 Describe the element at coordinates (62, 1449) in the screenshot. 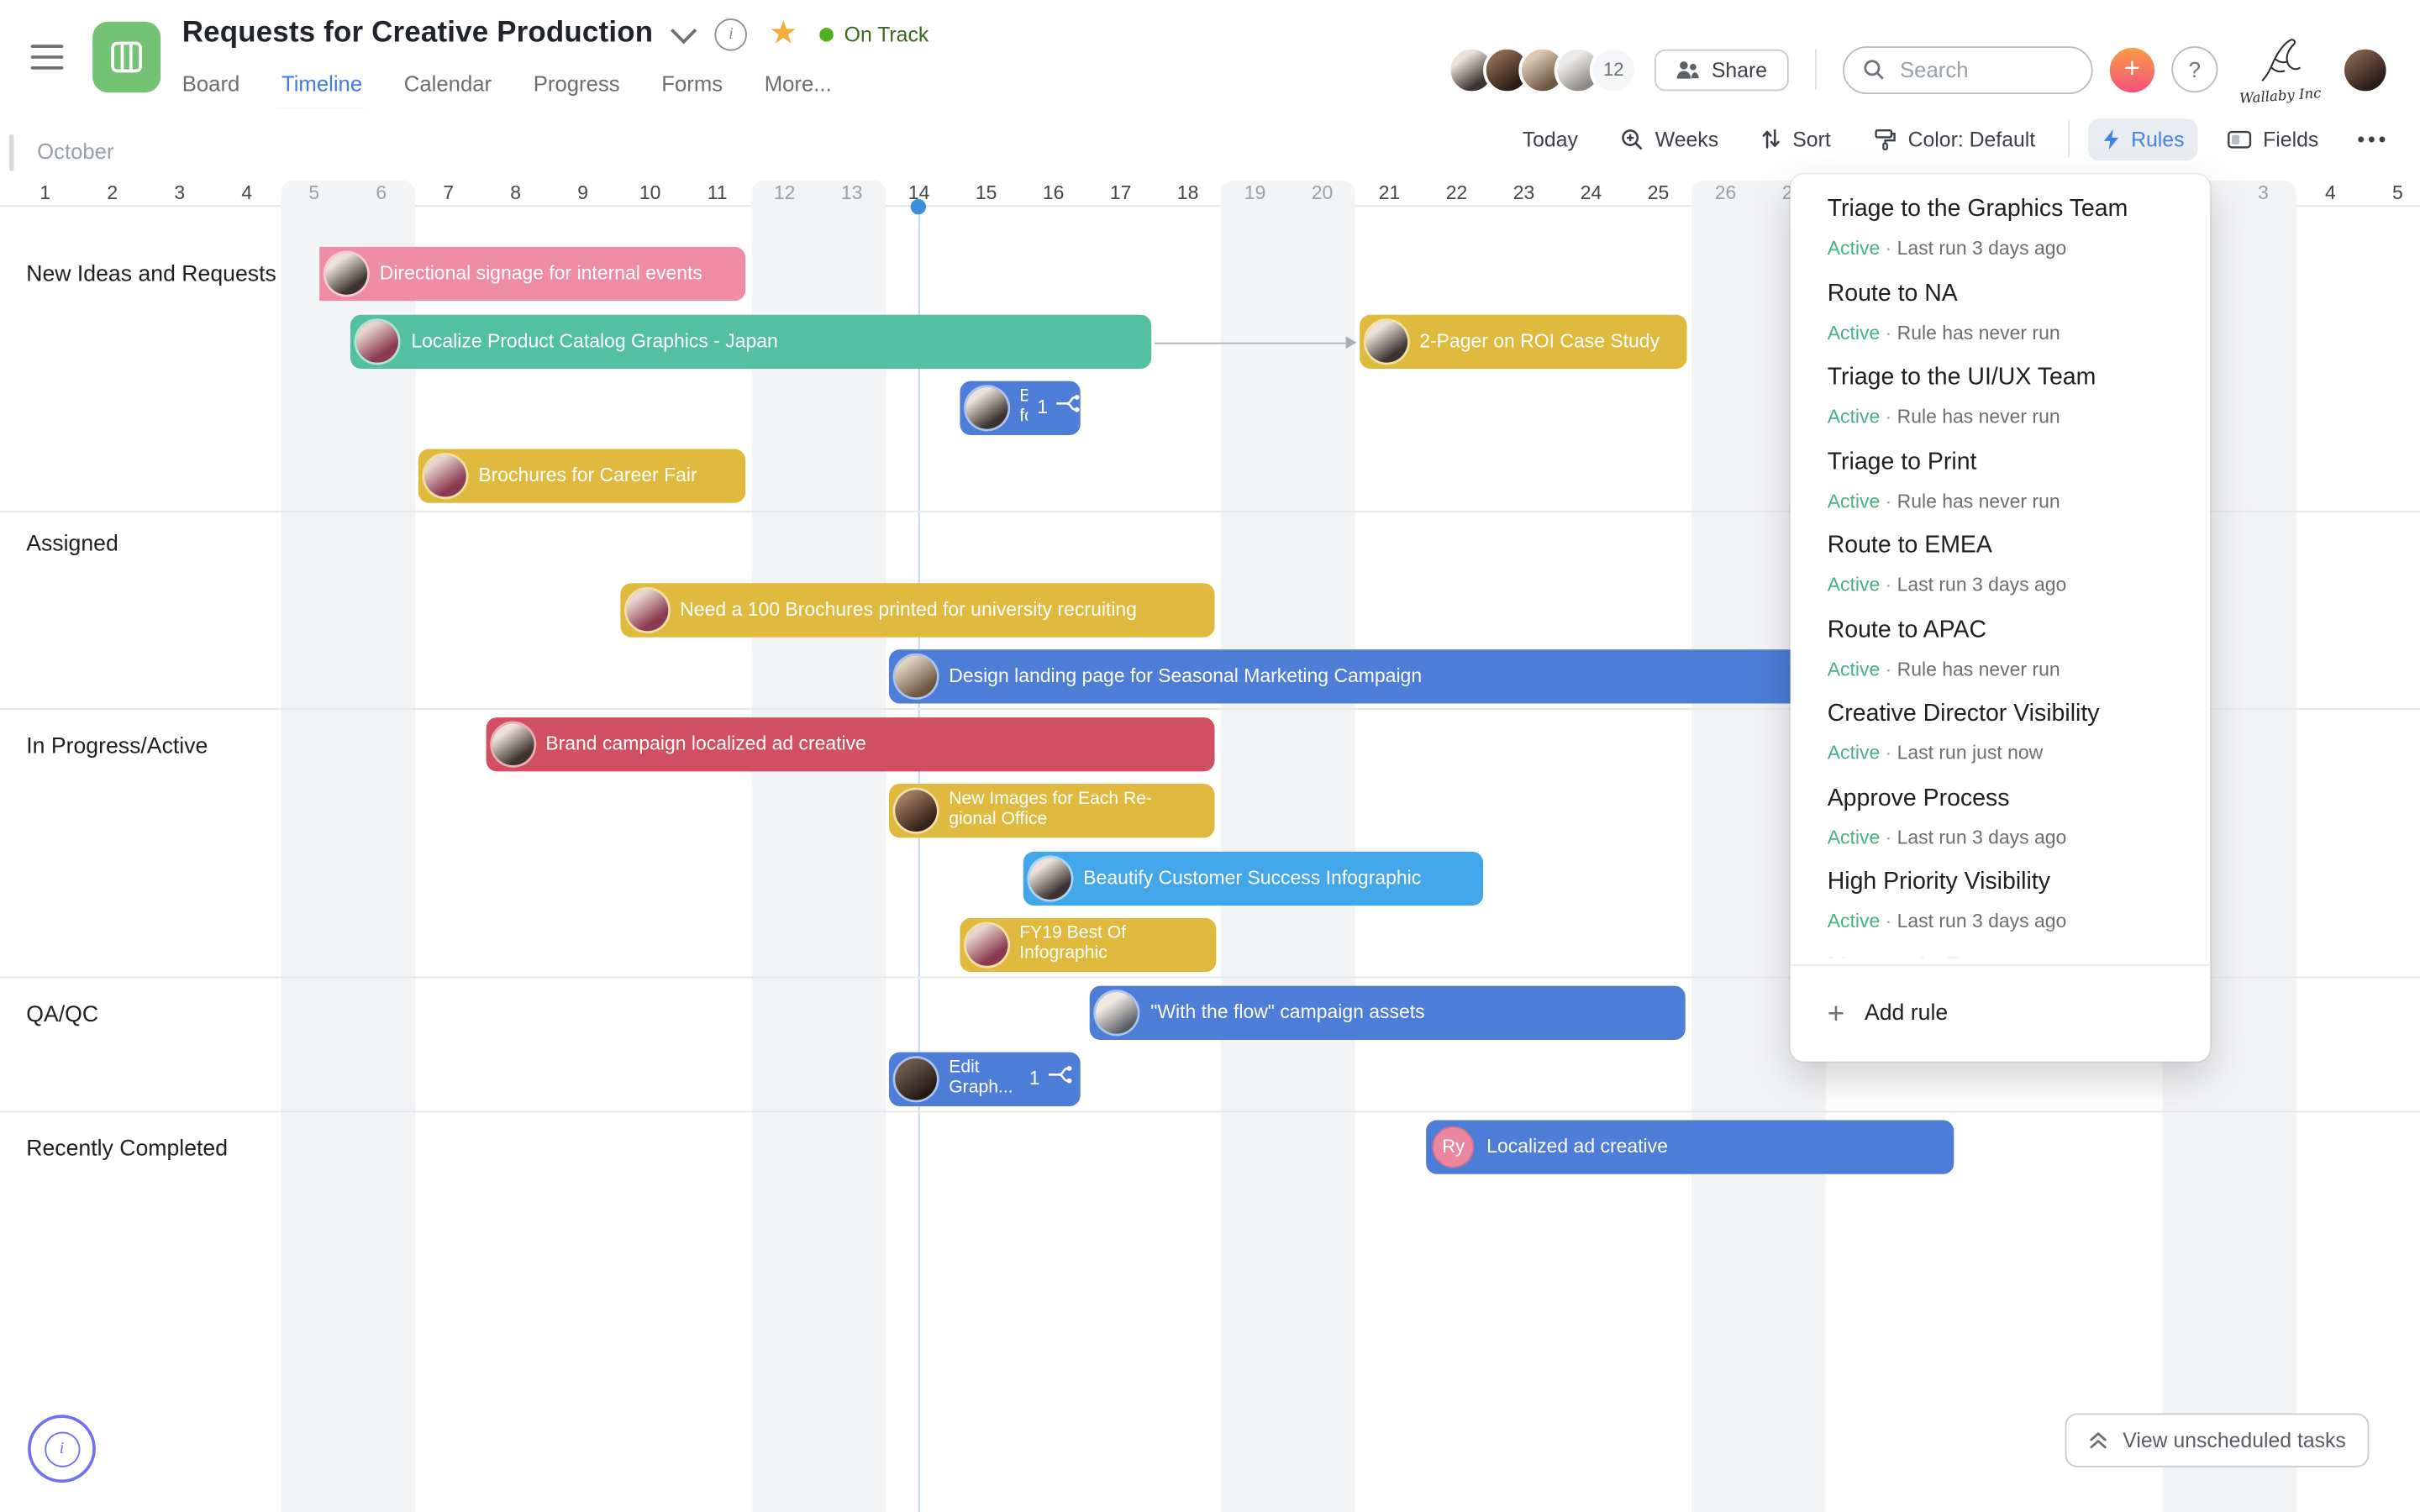

I see `timeline-info-button: i` at that location.